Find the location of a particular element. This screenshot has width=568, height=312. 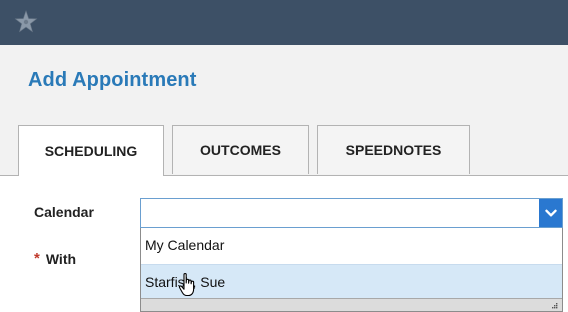

hand-pointer-icon is located at coordinates (186, 285).